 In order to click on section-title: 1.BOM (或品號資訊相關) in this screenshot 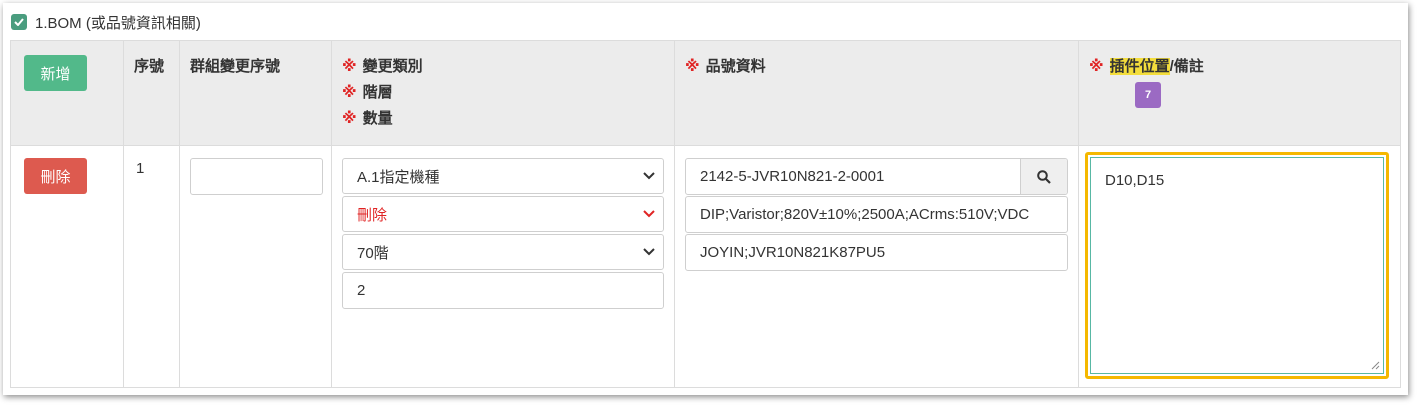, I will do `click(118, 23)`.